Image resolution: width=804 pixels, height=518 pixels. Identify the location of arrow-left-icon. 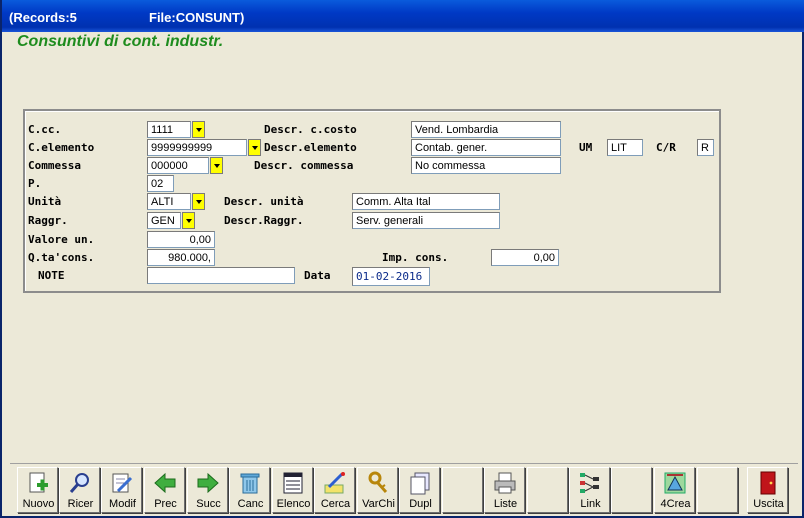
(165, 483).